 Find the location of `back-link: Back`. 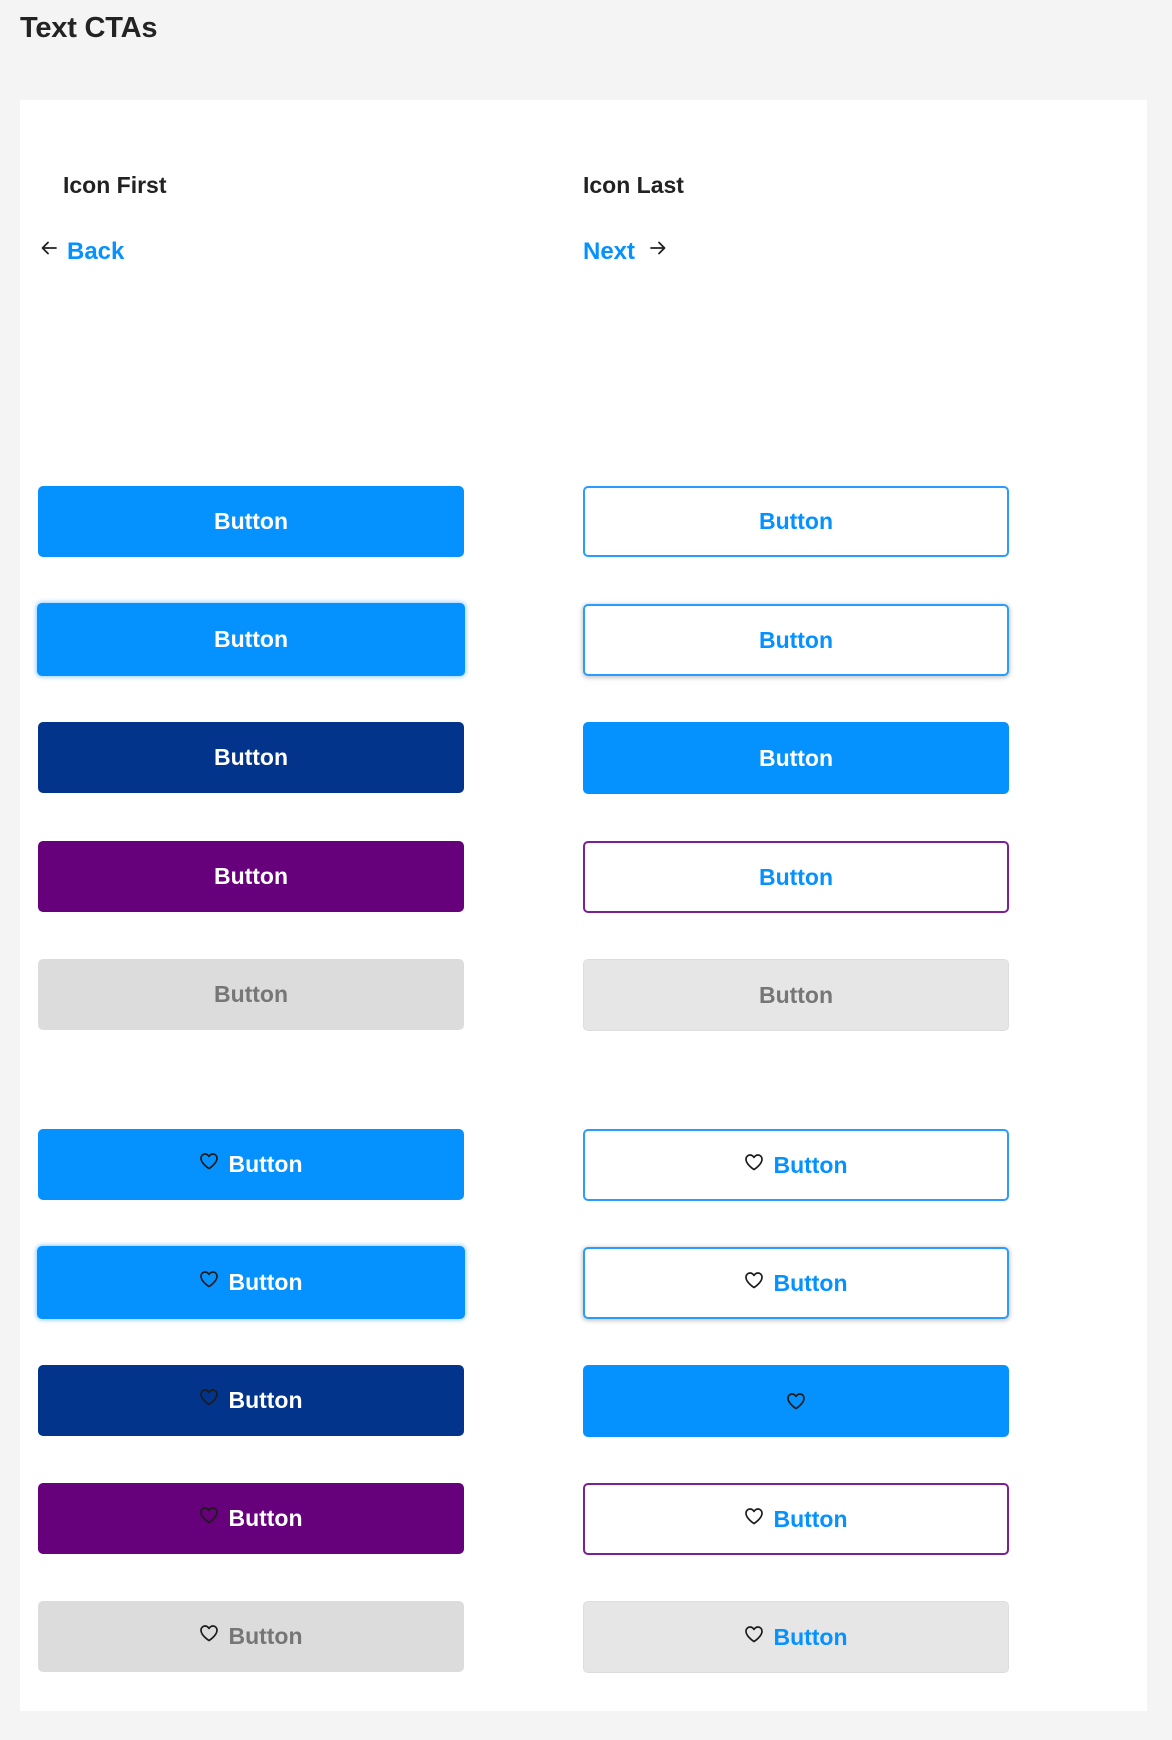

back-link: Back is located at coordinates (82, 252).